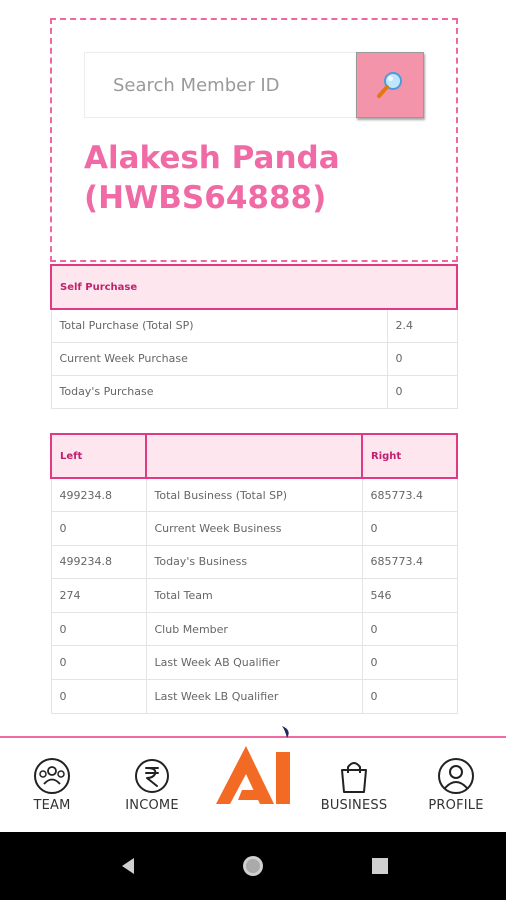 Image resolution: width=506 pixels, height=900 pixels. I want to click on nav-team-label: TEAM, so click(52, 805).